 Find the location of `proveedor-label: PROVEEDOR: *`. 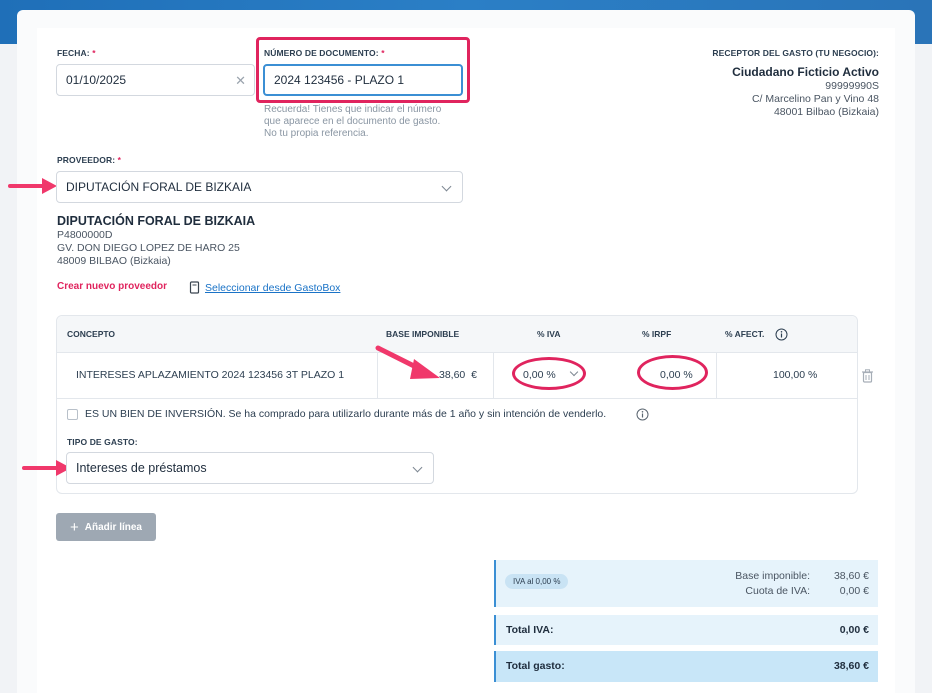

proveedor-label: PROVEEDOR: * is located at coordinates (89, 160).